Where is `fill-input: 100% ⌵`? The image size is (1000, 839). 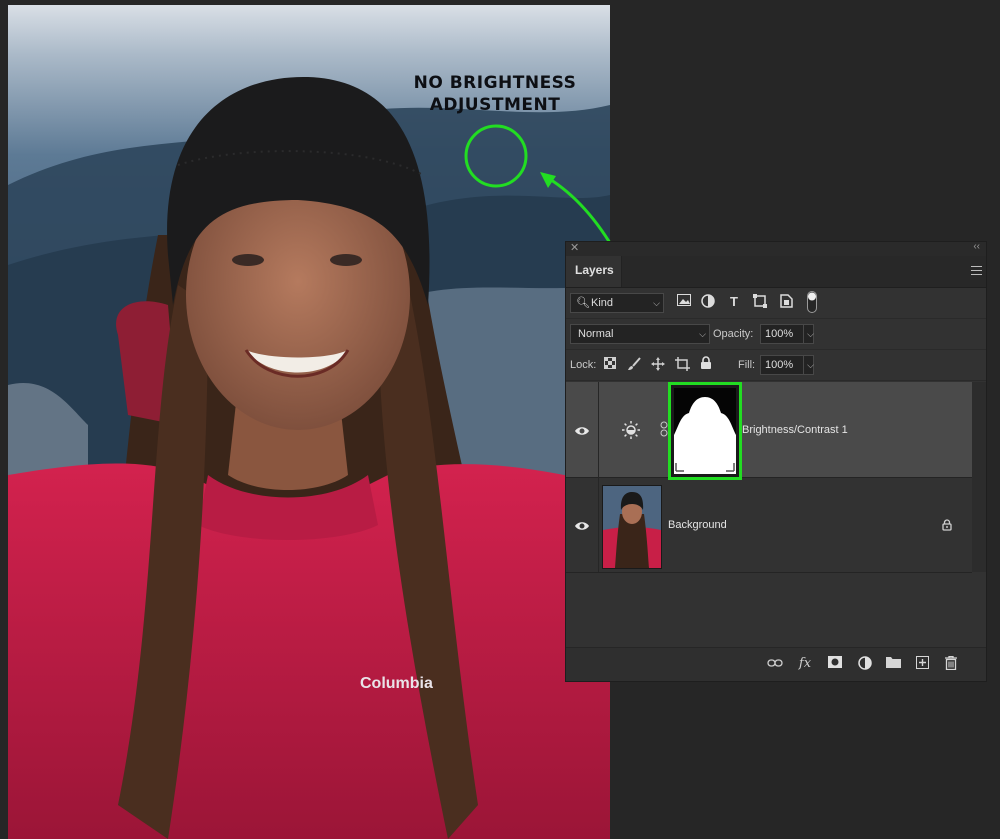 fill-input: 100% ⌵ is located at coordinates (787, 365).